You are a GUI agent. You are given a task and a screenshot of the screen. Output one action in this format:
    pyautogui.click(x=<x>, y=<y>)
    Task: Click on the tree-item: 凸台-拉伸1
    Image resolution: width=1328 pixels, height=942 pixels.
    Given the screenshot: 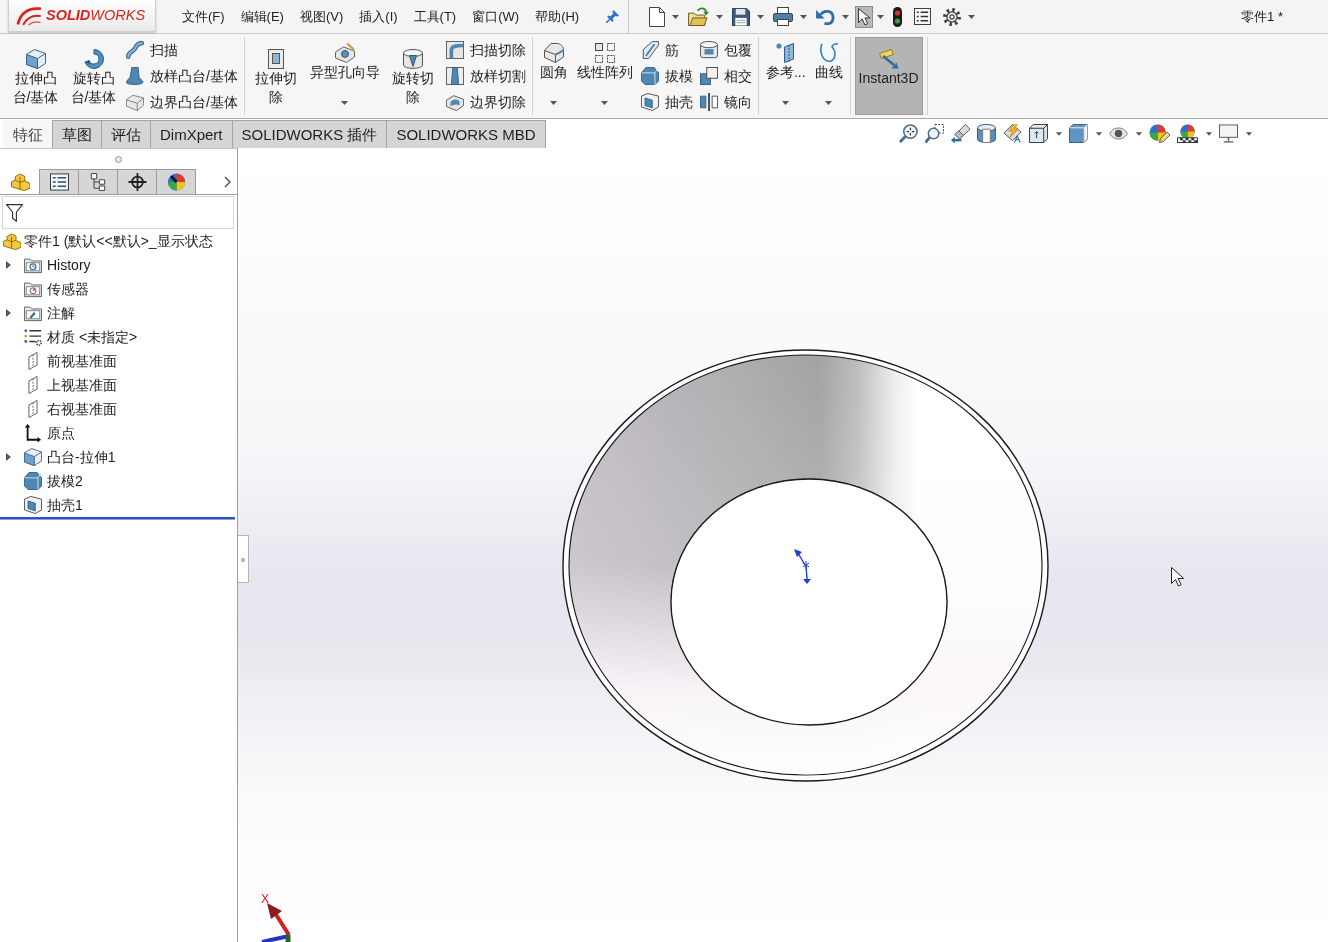 What is the action you would take?
    pyautogui.click(x=81, y=457)
    